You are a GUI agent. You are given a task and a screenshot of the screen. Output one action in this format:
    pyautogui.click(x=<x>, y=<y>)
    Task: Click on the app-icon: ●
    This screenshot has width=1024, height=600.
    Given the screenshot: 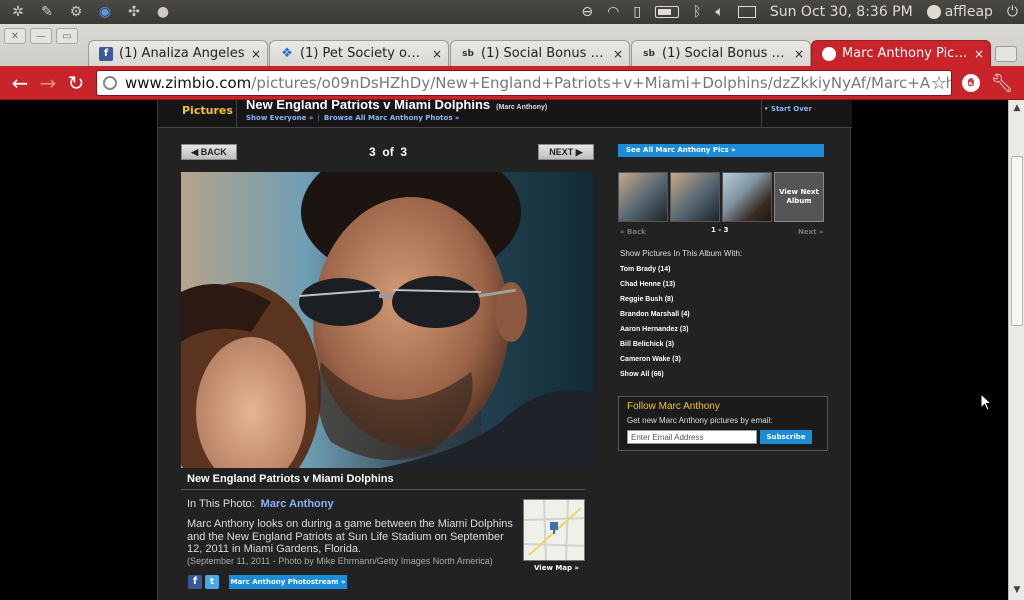 What is the action you would take?
    pyautogui.click(x=163, y=12)
    